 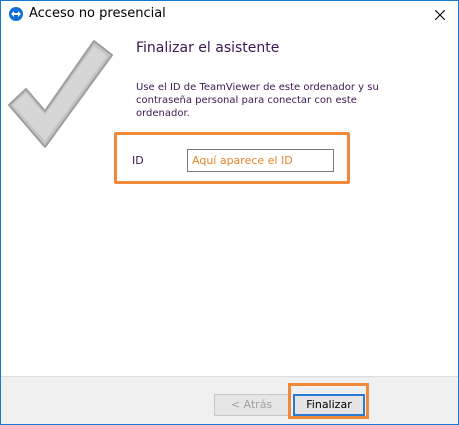 I want to click on page-title: Finalizar el asistente, so click(x=208, y=48).